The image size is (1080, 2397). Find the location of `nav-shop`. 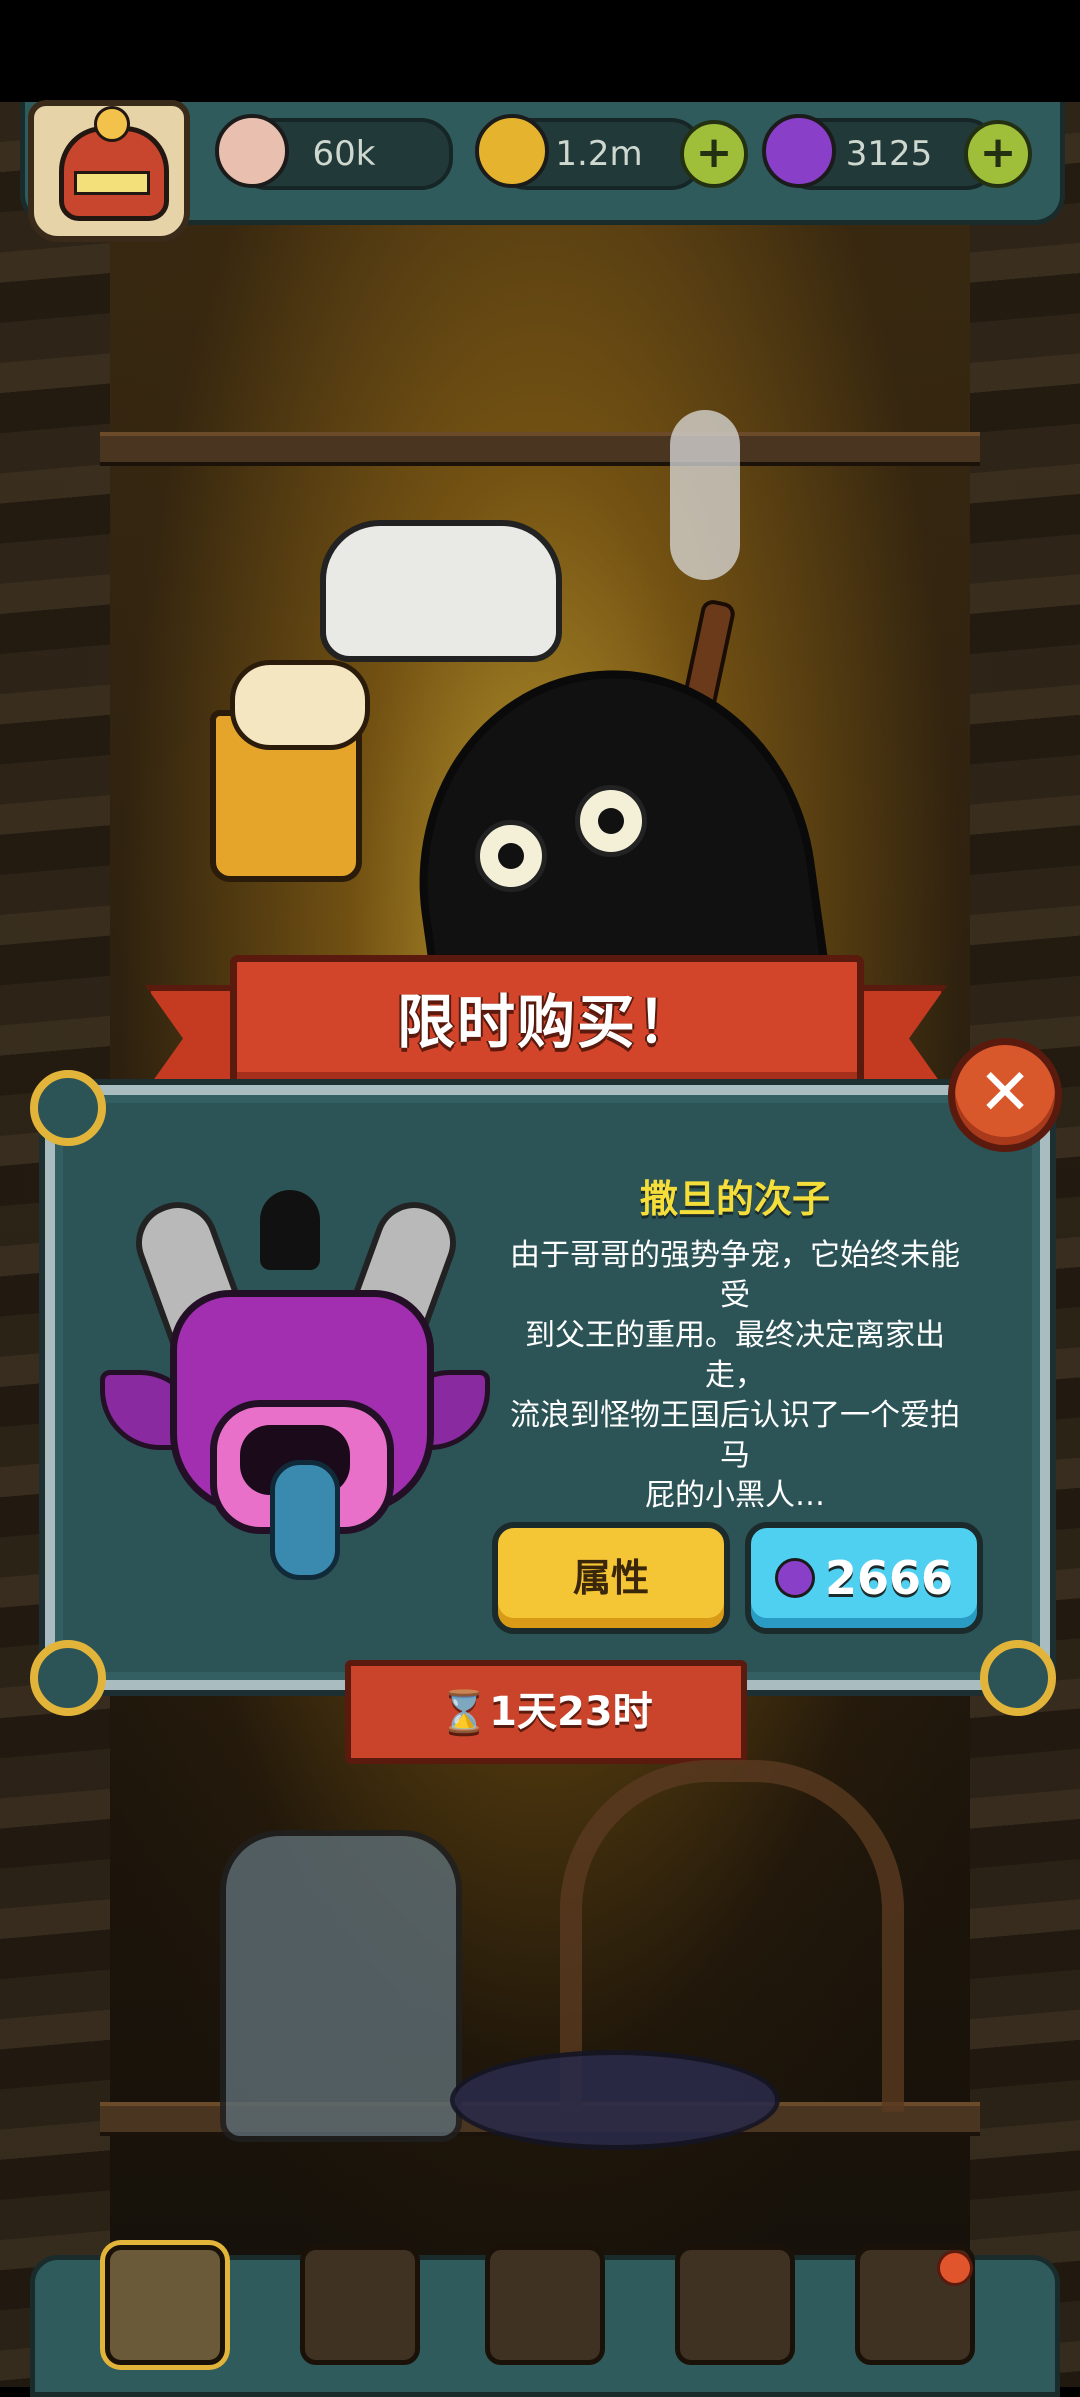

nav-shop is located at coordinates (730, 2300).